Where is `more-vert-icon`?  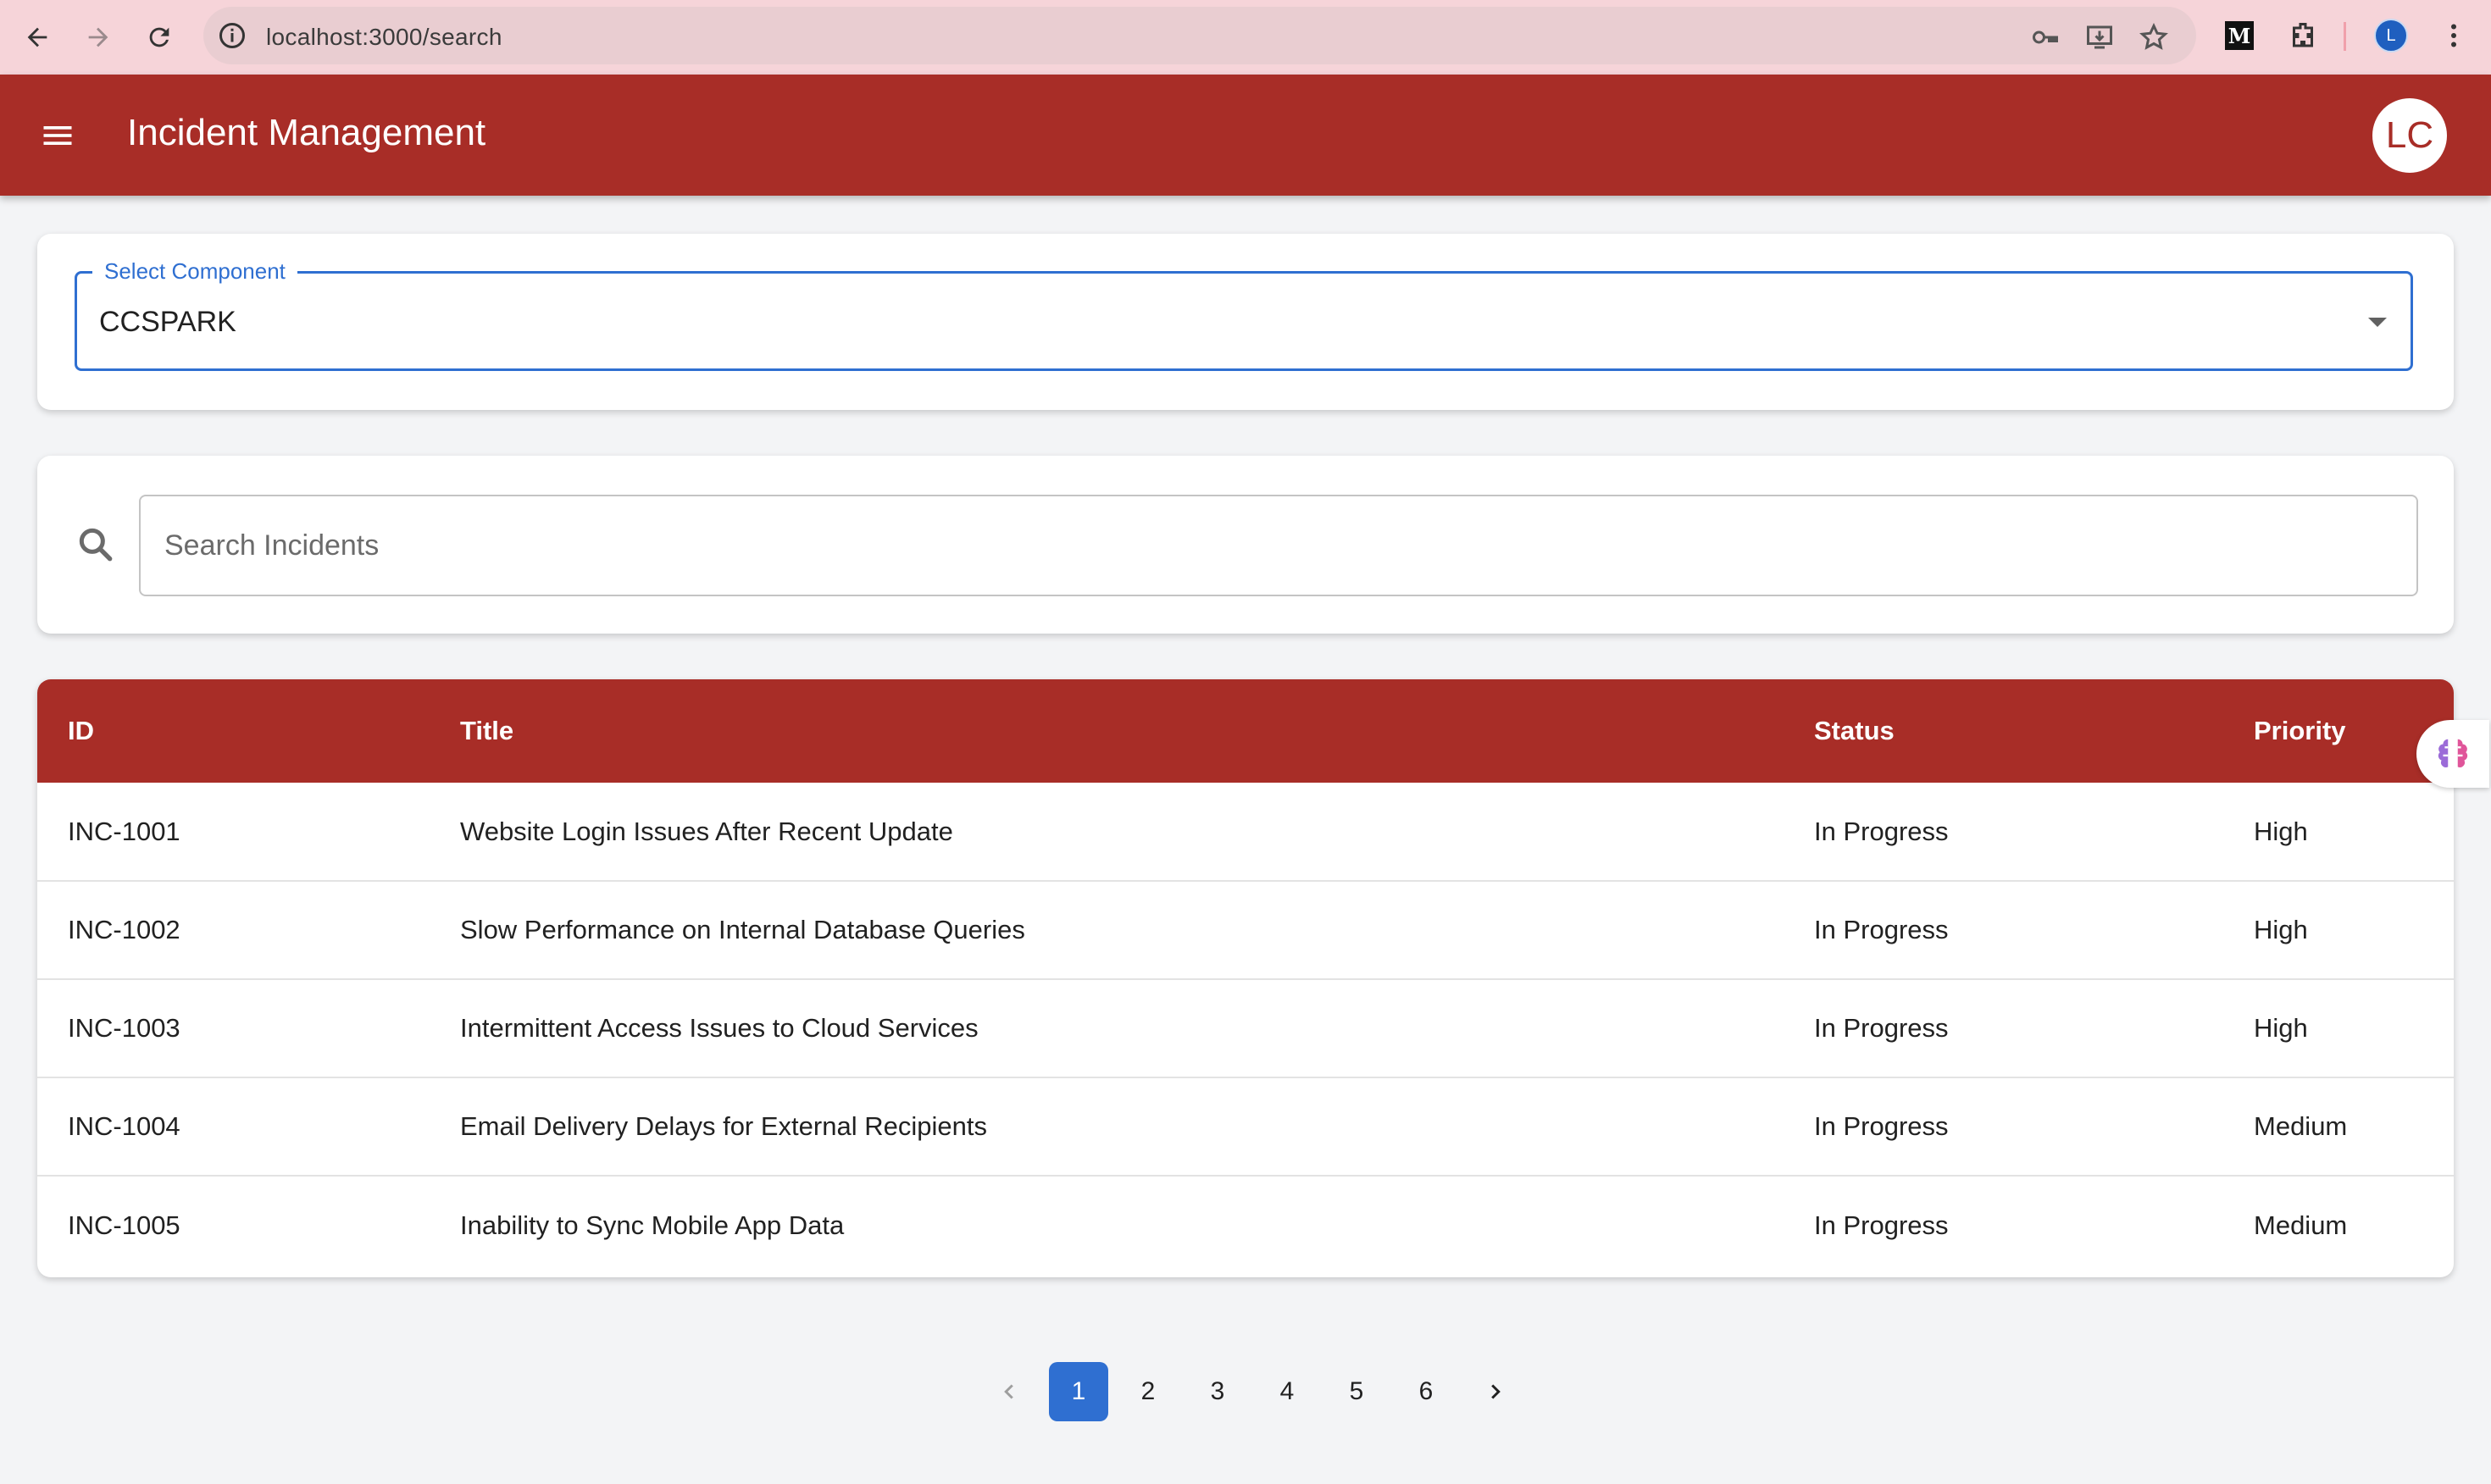
more-vert-icon is located at coordinates (2454, 36).